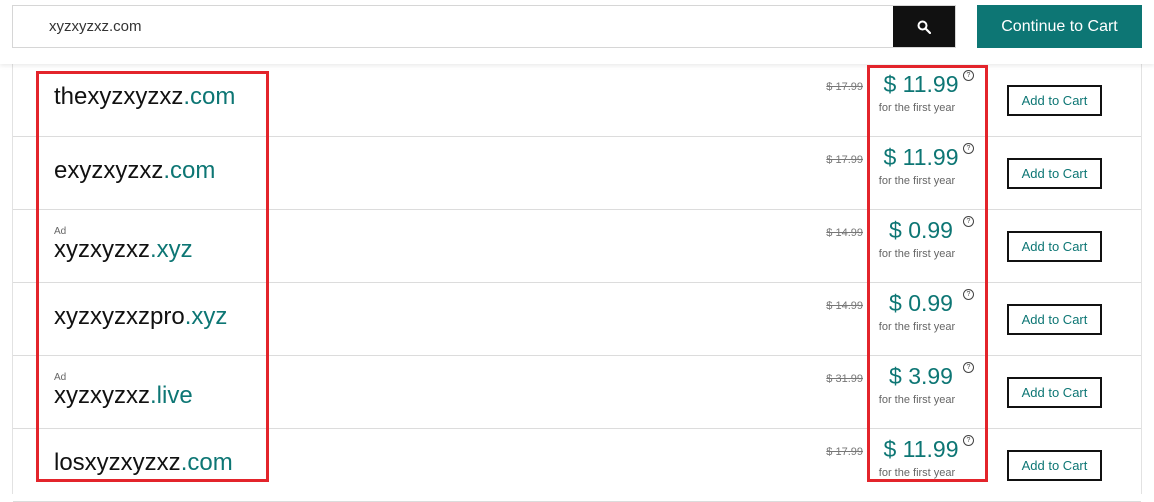  I want to click on original-price: $ 31.99, so click(844, 379).